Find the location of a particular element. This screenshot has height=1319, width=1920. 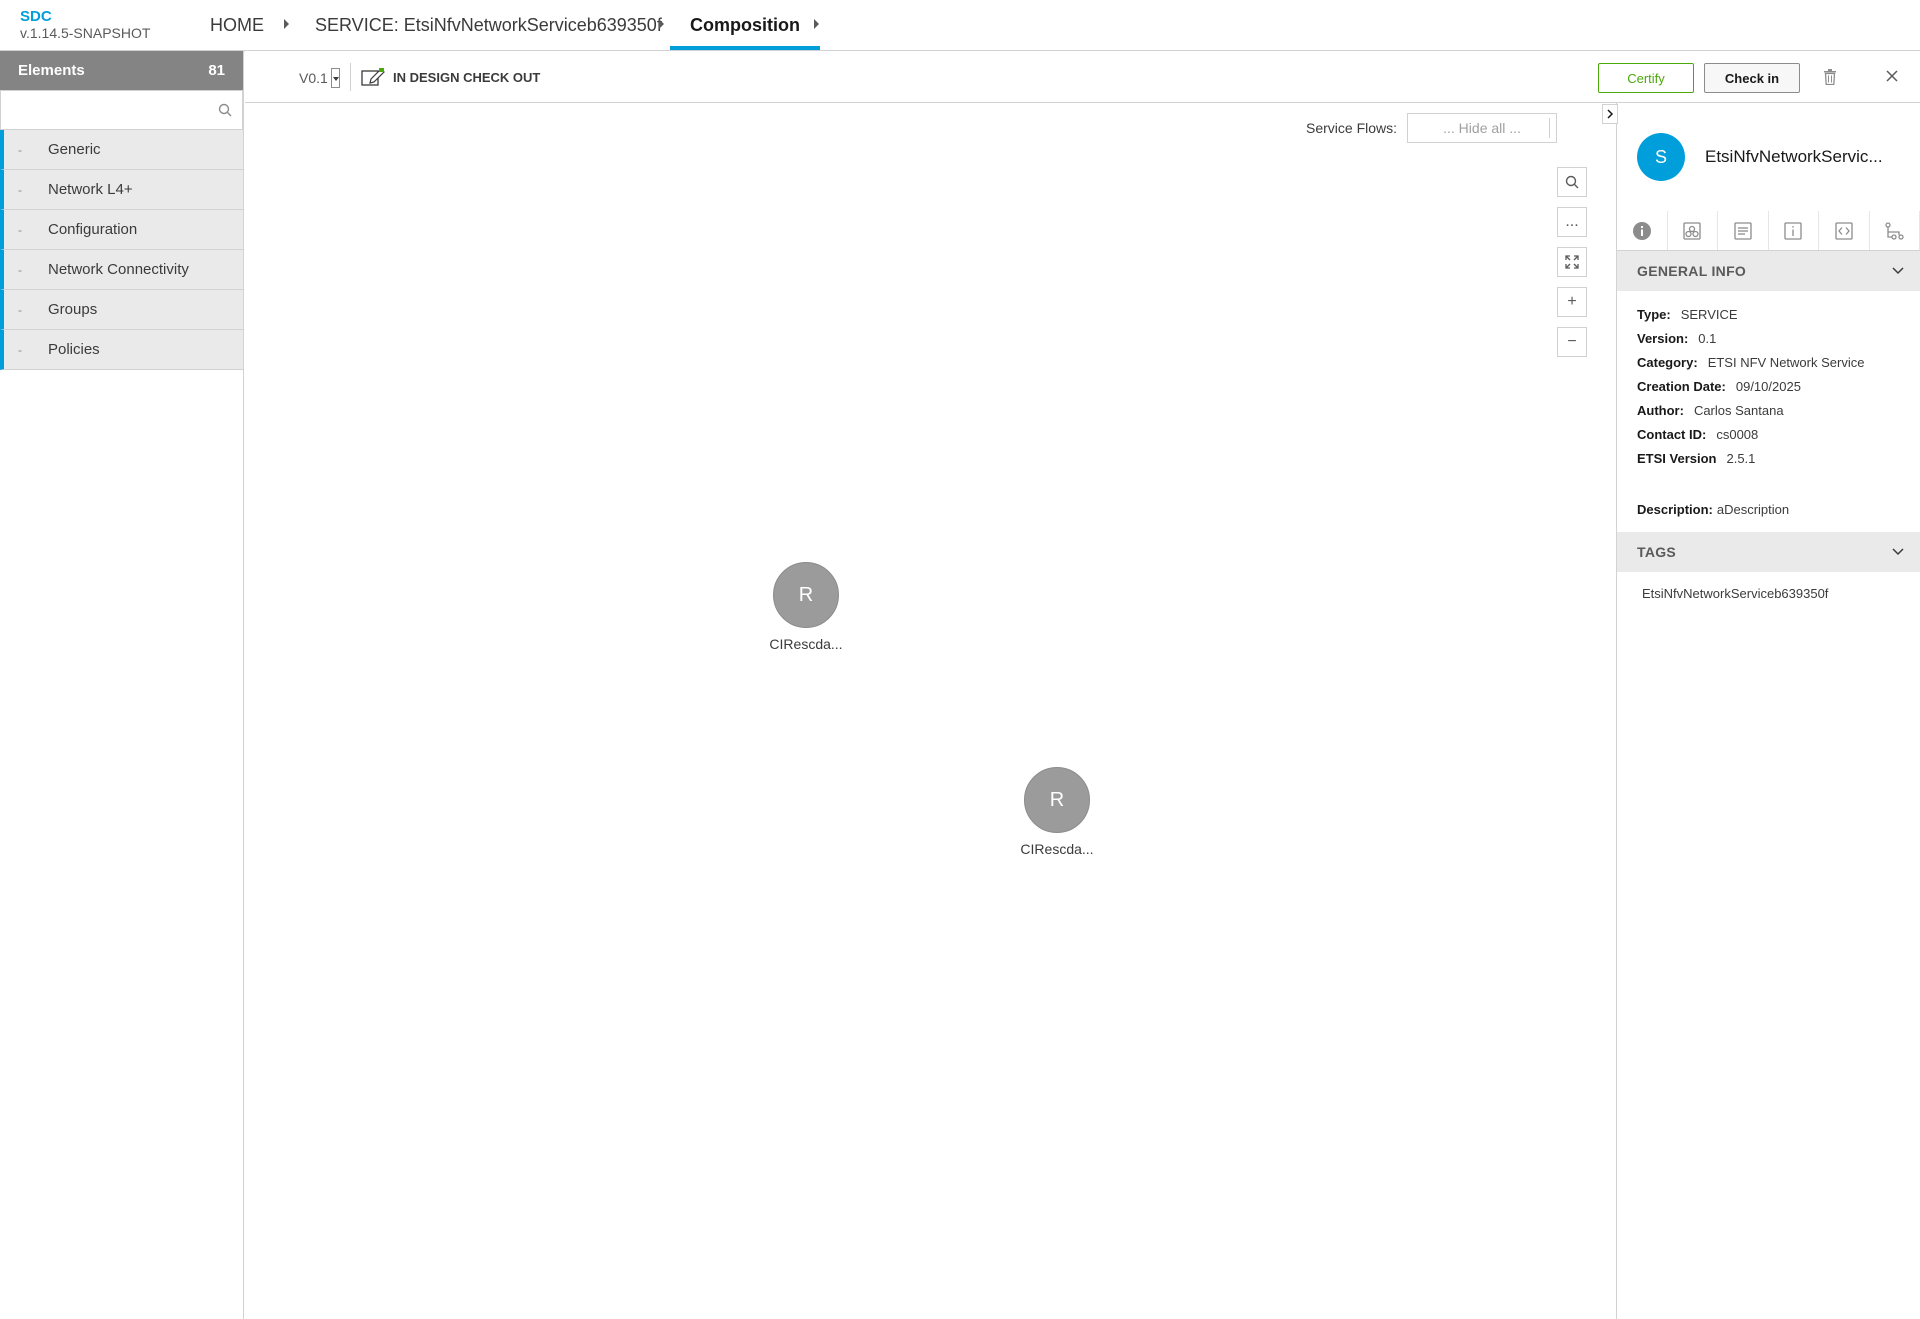

palette-search is located at coordinates (121, 110).